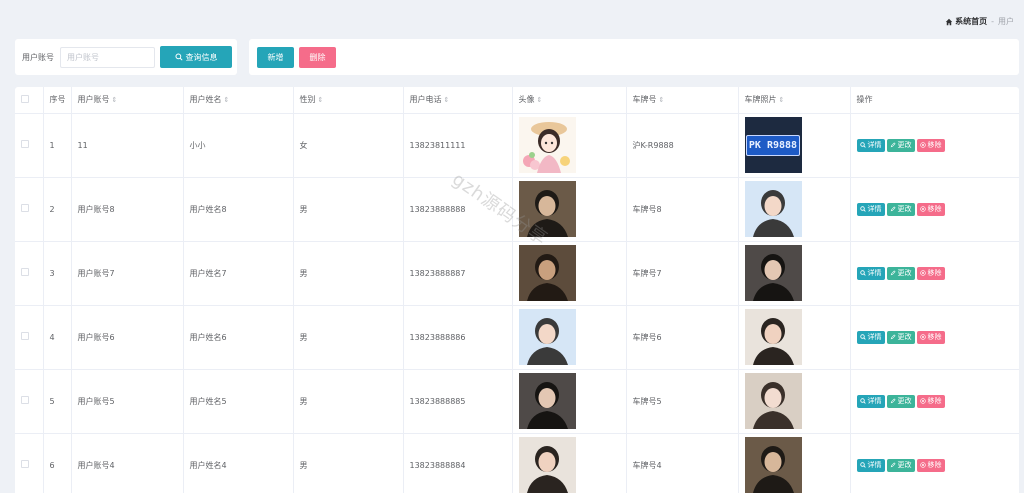  Describe the element at coordinates (29, 100) in the screenshot. I see `select-all-cell` at that location.